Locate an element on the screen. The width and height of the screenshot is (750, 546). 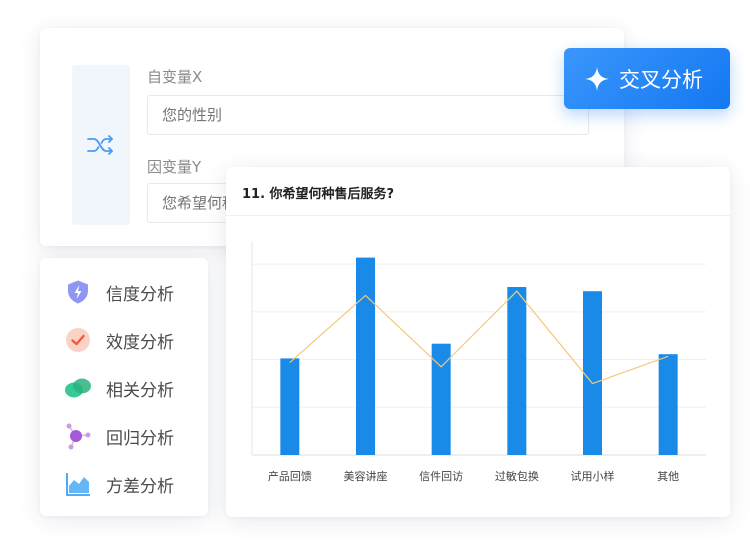
cross-analysis-button: 交叉分析 is located at coordinates (647, 78).